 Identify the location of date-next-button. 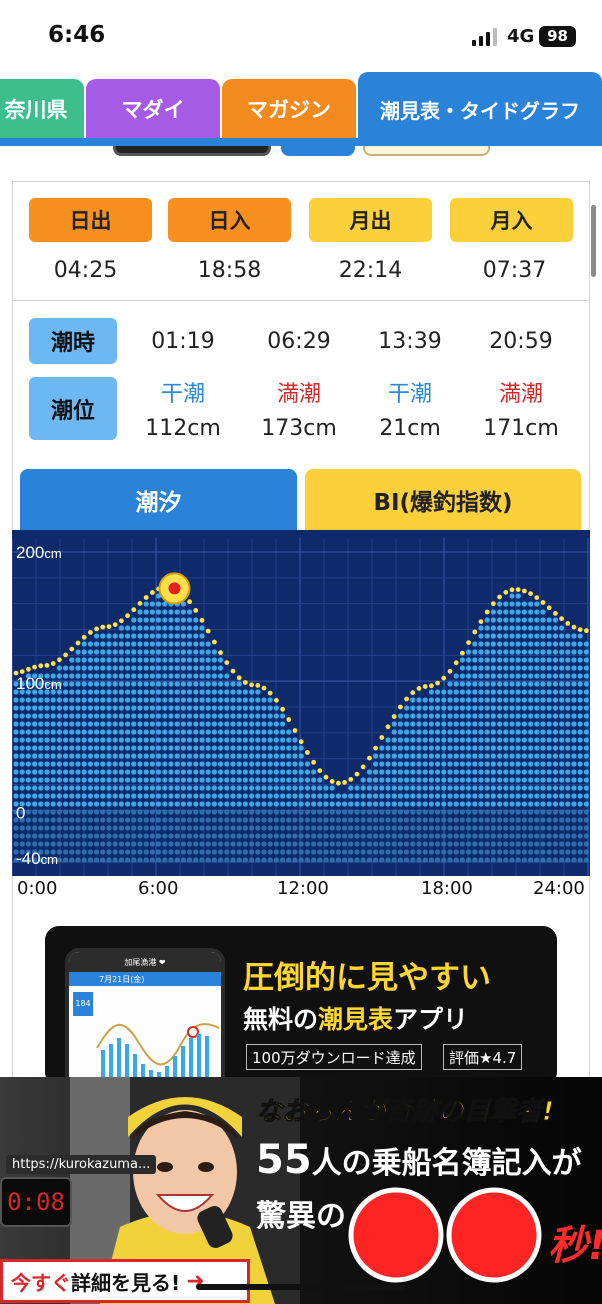
(426, 151).